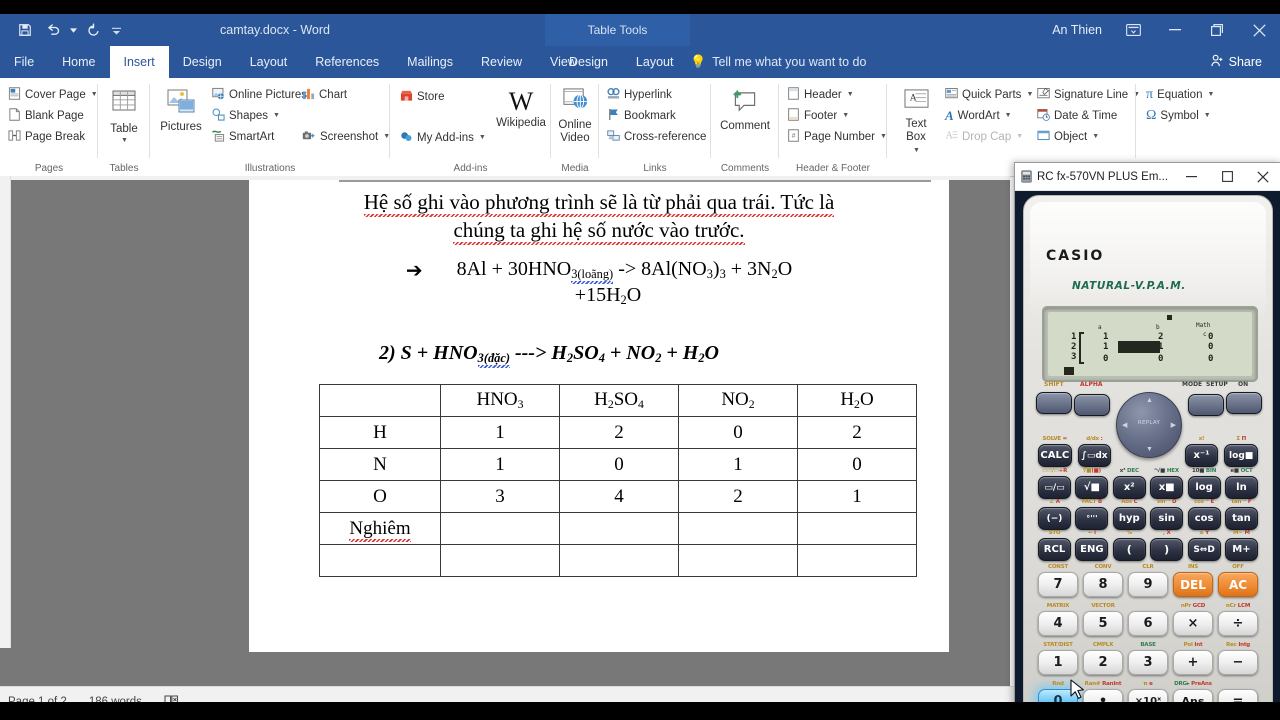 The image size is (1280, 720). Describe the element at coordinates (521, 106) in the screenshot. I see `ribbon-item-wikipedia: W Wikipedia` at that location.